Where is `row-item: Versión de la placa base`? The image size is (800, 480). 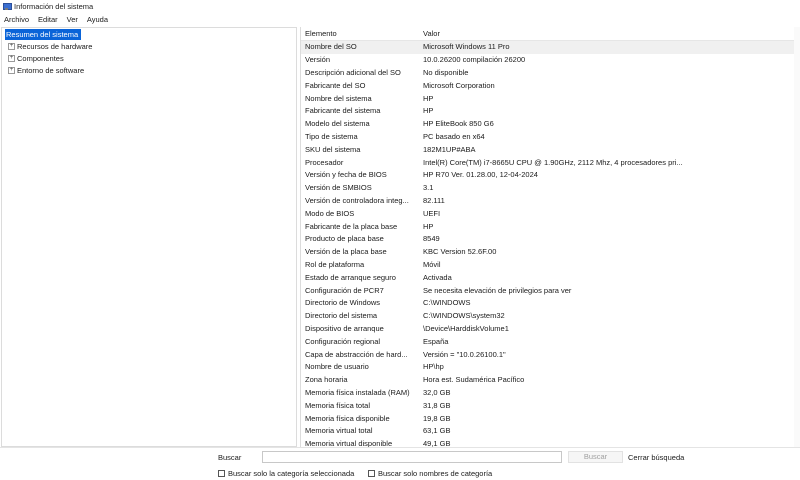
row-item: Versión de la placa base is located at coordinates (346, 252).